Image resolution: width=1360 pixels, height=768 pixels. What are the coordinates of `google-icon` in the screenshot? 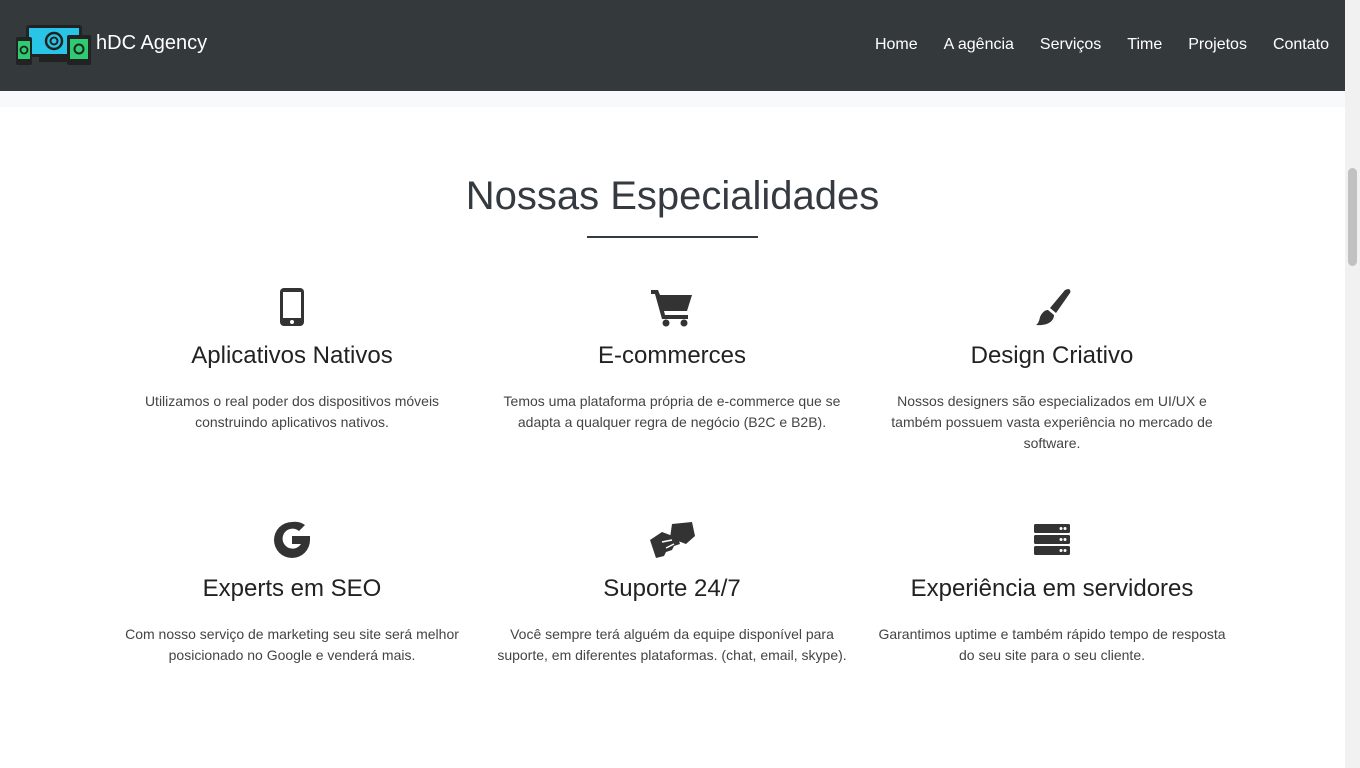 It's located at (292, 541).